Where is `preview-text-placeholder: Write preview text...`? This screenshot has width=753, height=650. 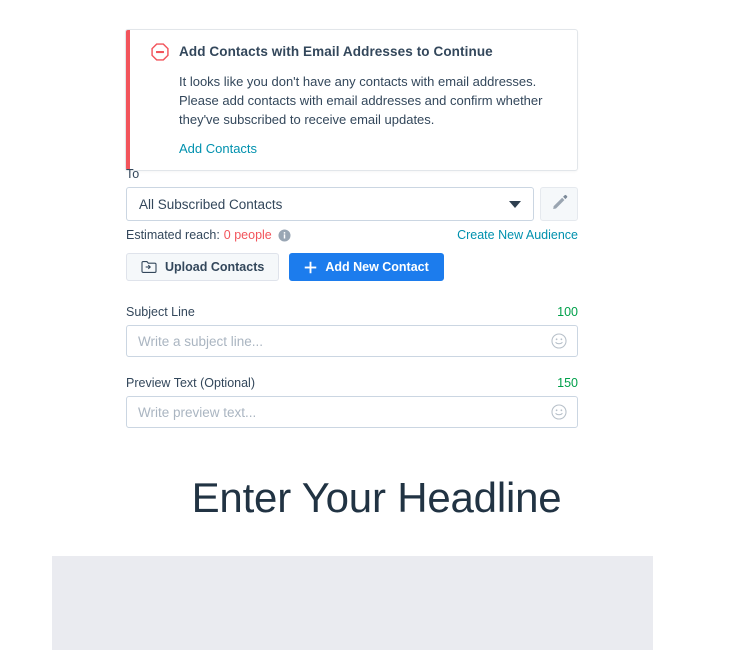
preview-text-placeholder: Write preview text... is located at coordinates (197, 412).